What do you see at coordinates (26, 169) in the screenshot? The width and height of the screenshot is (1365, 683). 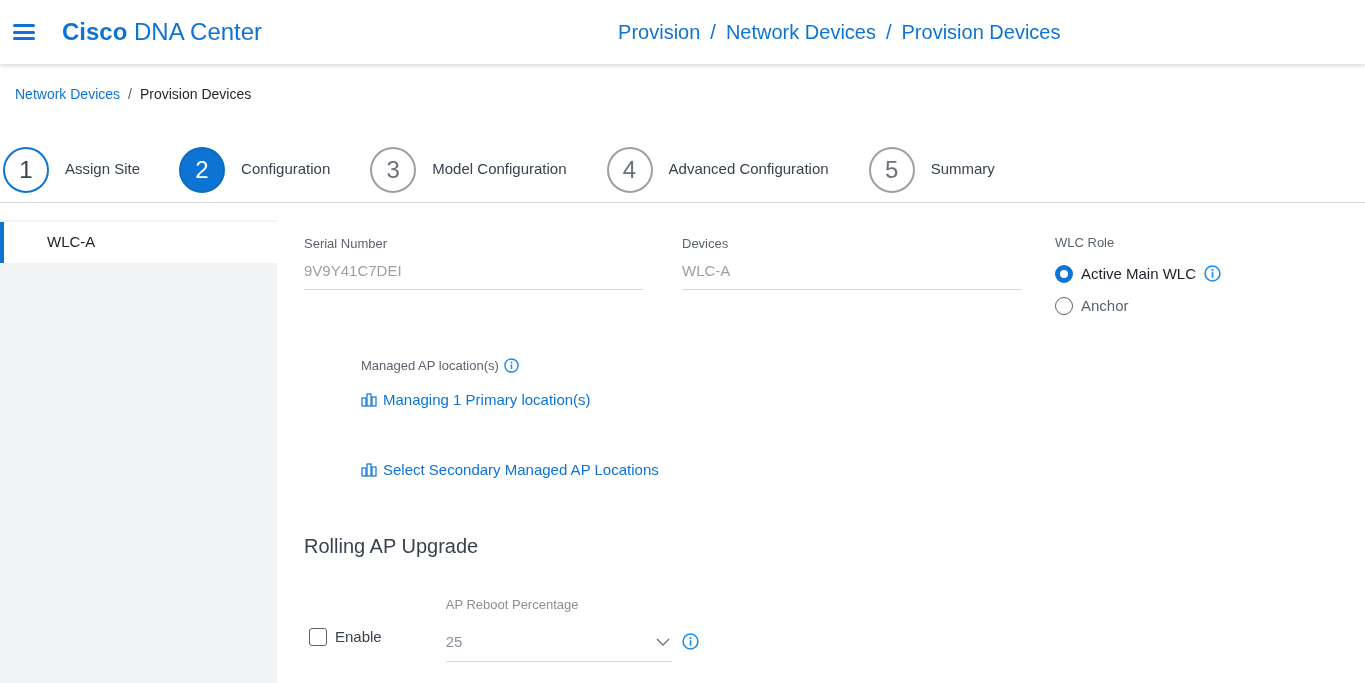 I see `step-number: 1` at bounding box center [26, 169].